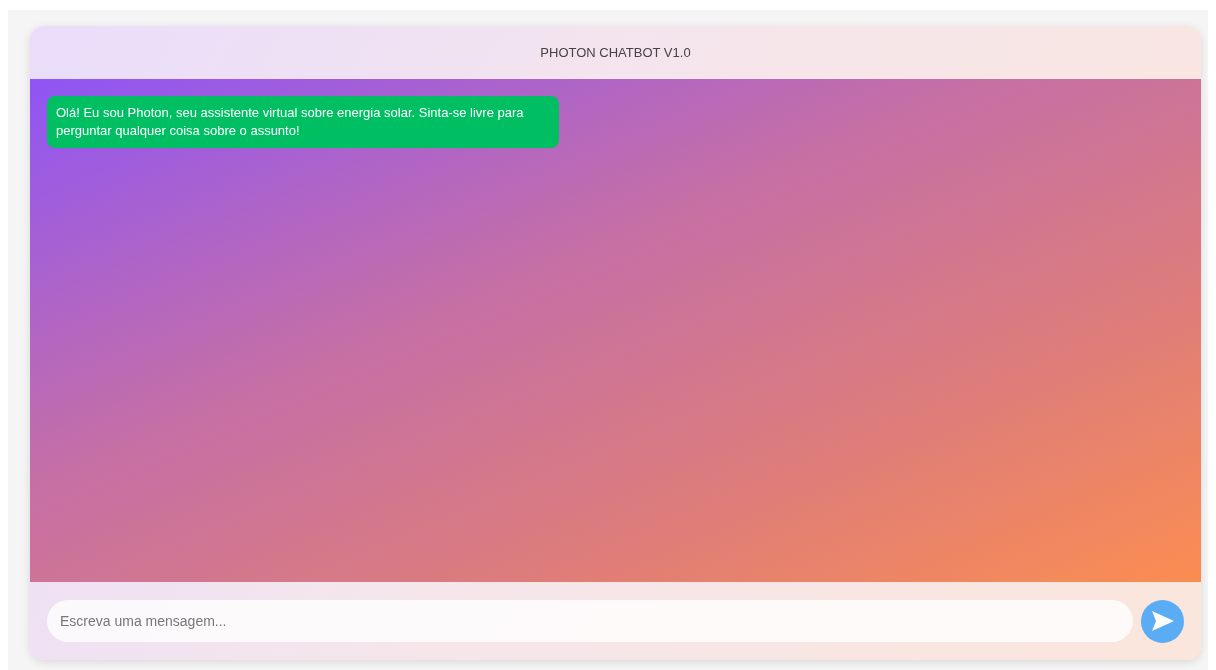  I want to click on send-icon, so click(1162, 621).